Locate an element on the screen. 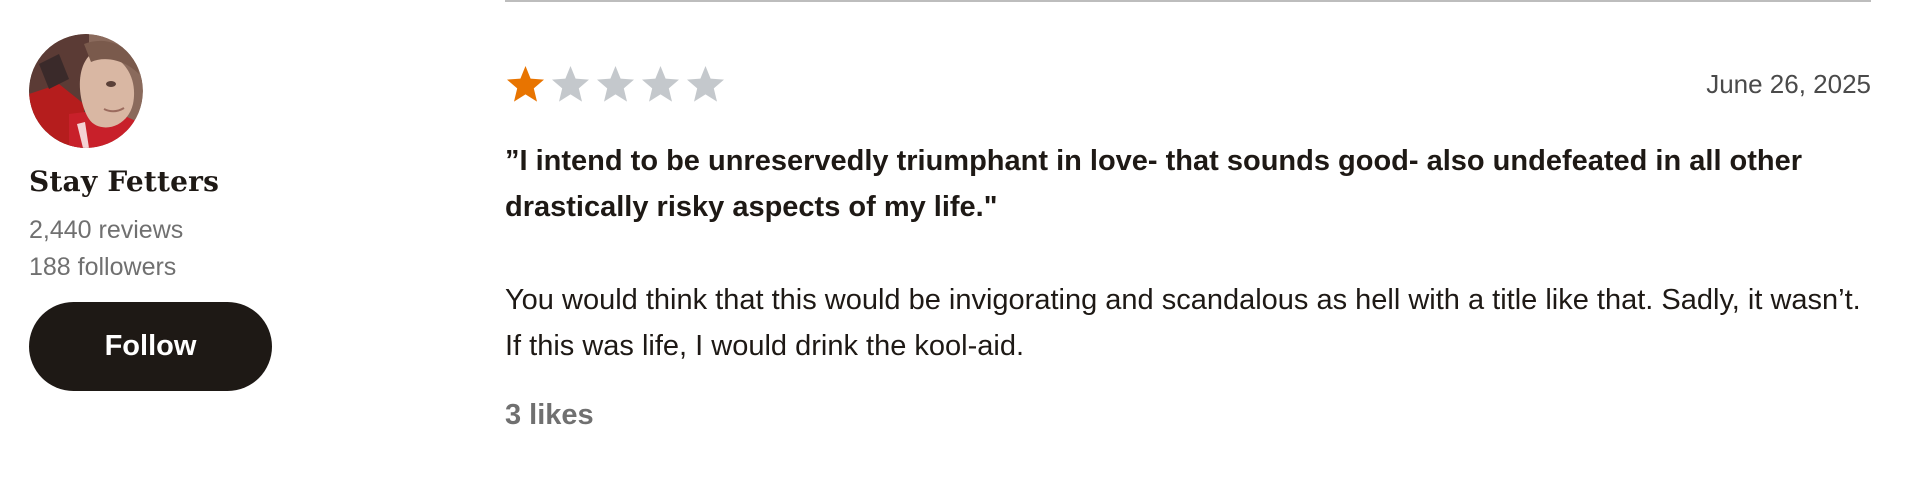 The image size is (1924, 477). star-filled-icon is located at coordinates (525, 84).